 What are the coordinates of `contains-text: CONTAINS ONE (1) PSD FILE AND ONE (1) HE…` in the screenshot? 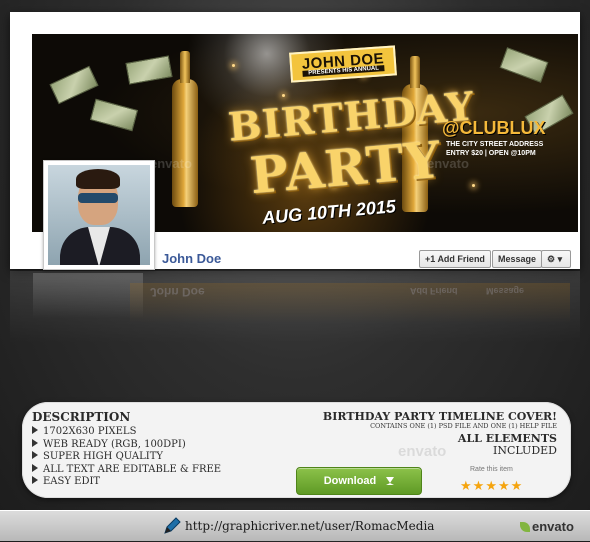 It's located at (463, 426).